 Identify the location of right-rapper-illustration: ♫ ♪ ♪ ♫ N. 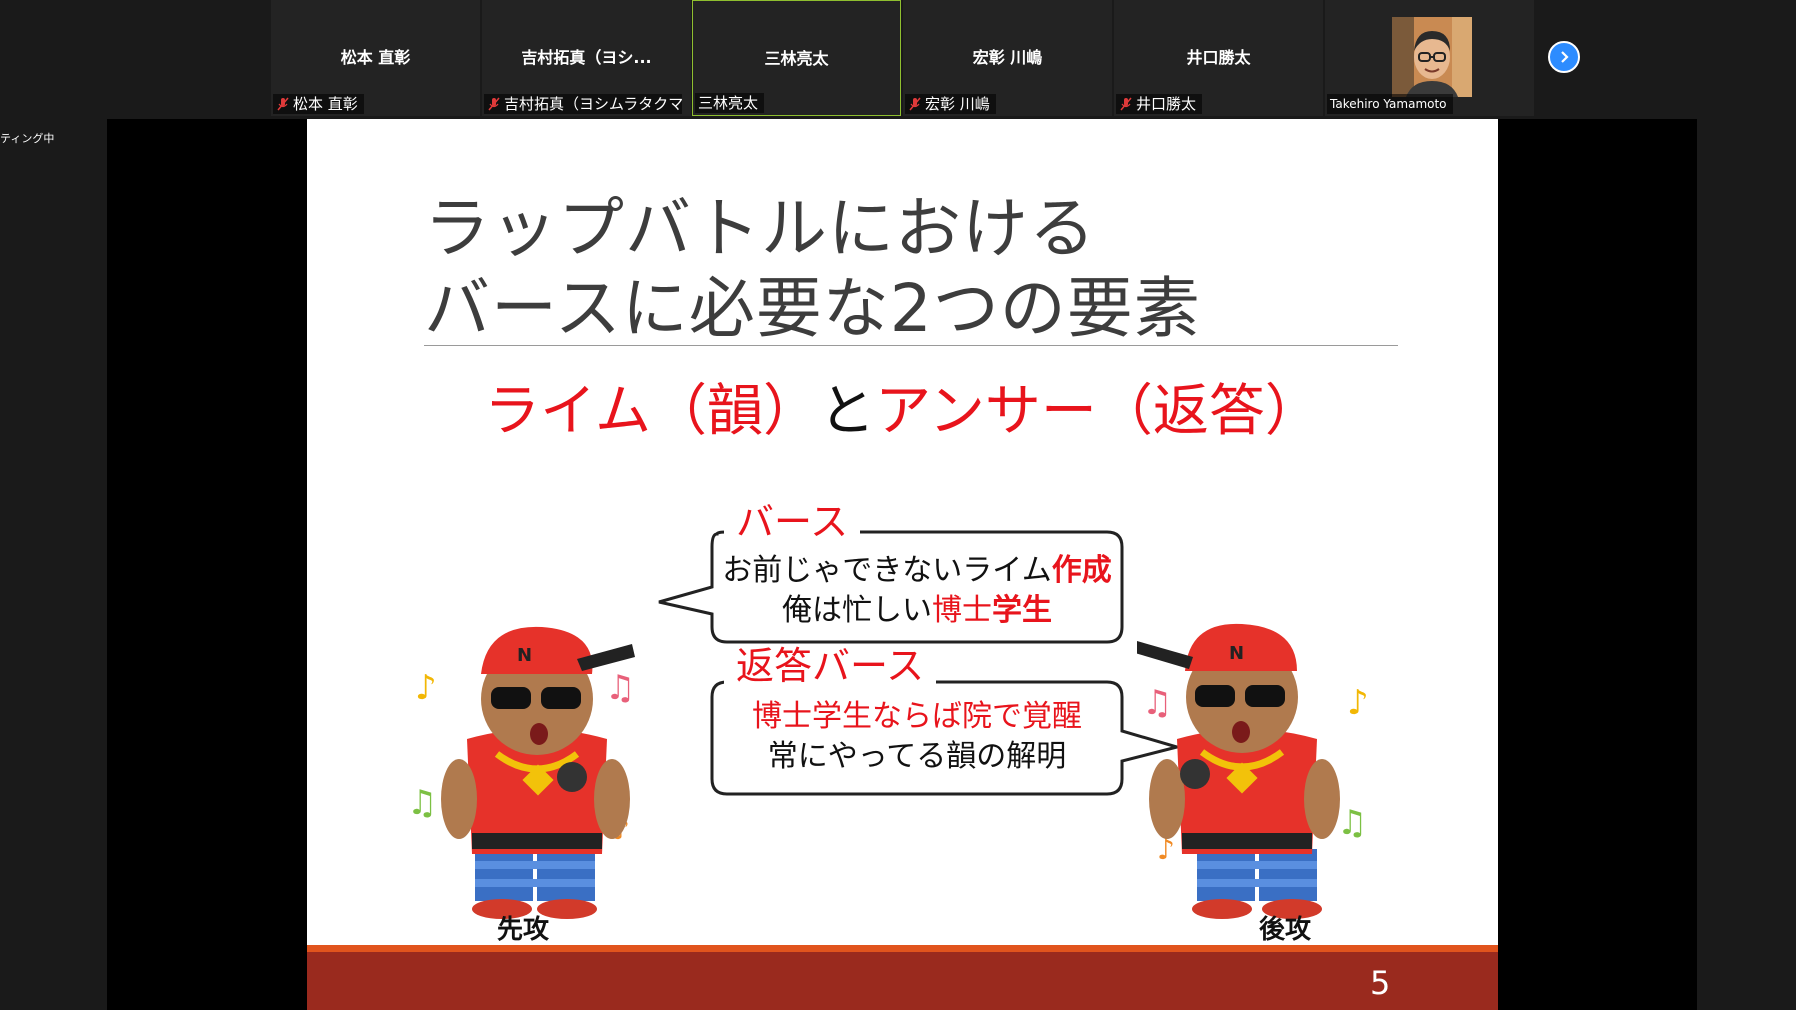
(1253, 771).